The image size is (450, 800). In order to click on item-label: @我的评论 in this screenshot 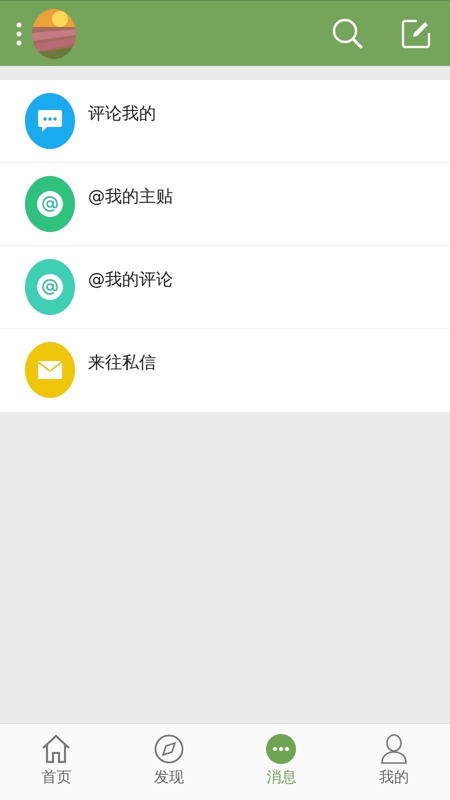, I will do `click(130, 280)`.